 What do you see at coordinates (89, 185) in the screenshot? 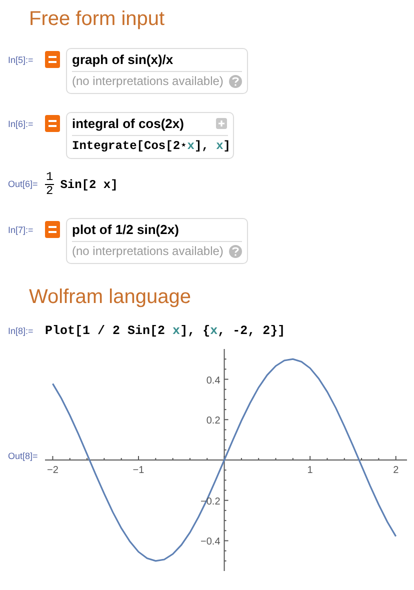
I see `output-expression: Sin[2 x]` at bounding box center [89, 185].